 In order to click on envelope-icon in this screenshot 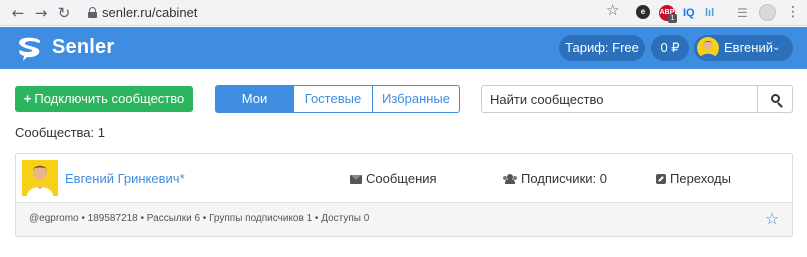, I will do `click(356, 179)`.